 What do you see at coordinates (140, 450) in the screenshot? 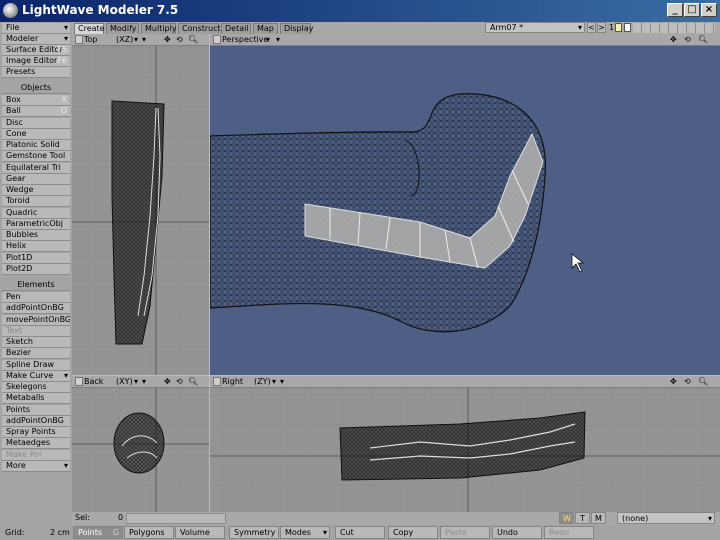
I see `back-view-canvas` at bounding box center [140, 450].